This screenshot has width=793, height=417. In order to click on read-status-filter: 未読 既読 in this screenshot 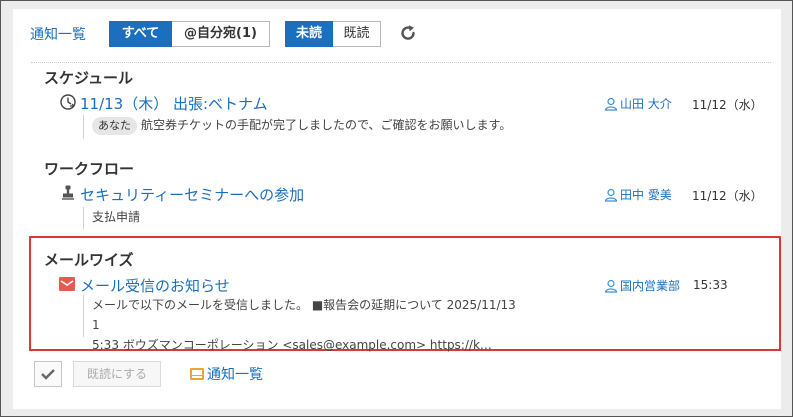, I will do `click(333, 34)`.